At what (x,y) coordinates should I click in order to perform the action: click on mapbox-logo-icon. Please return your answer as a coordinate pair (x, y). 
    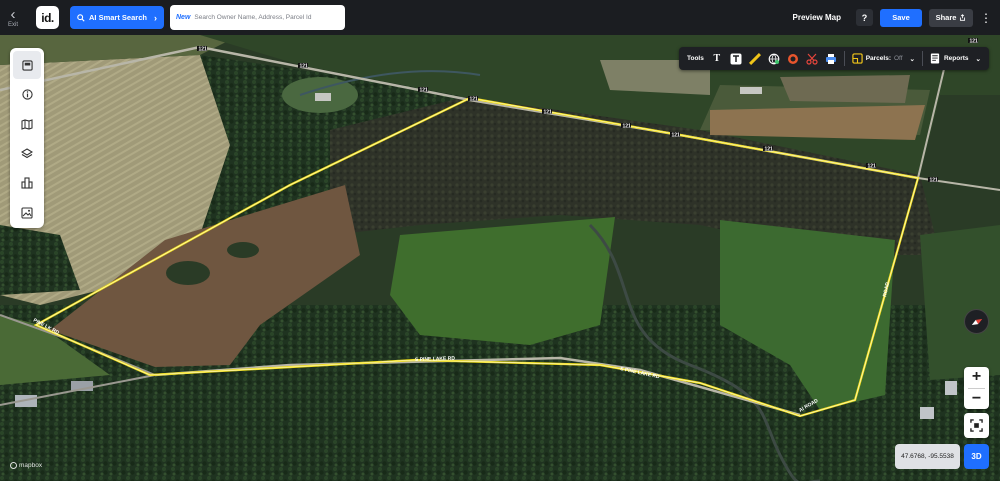
    Looking at the image, I should click on (13, 465).